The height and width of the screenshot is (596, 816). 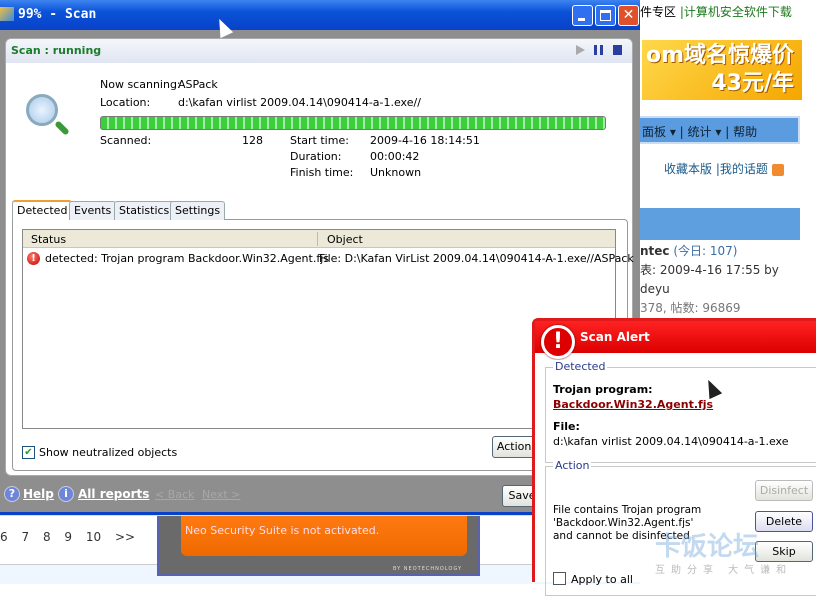 What do you see at coordinates (658, 12) in the screenshot?
I see `link: 件专区` at bounding box center [658, 12].